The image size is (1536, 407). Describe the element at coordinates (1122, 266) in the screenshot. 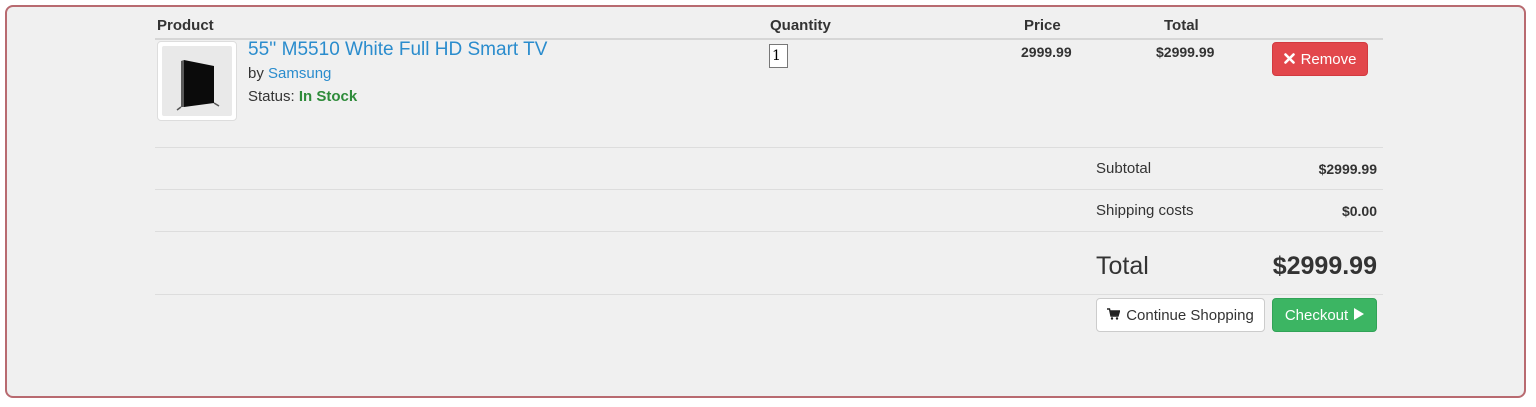

I see `grand-total-label: Total` at that location.